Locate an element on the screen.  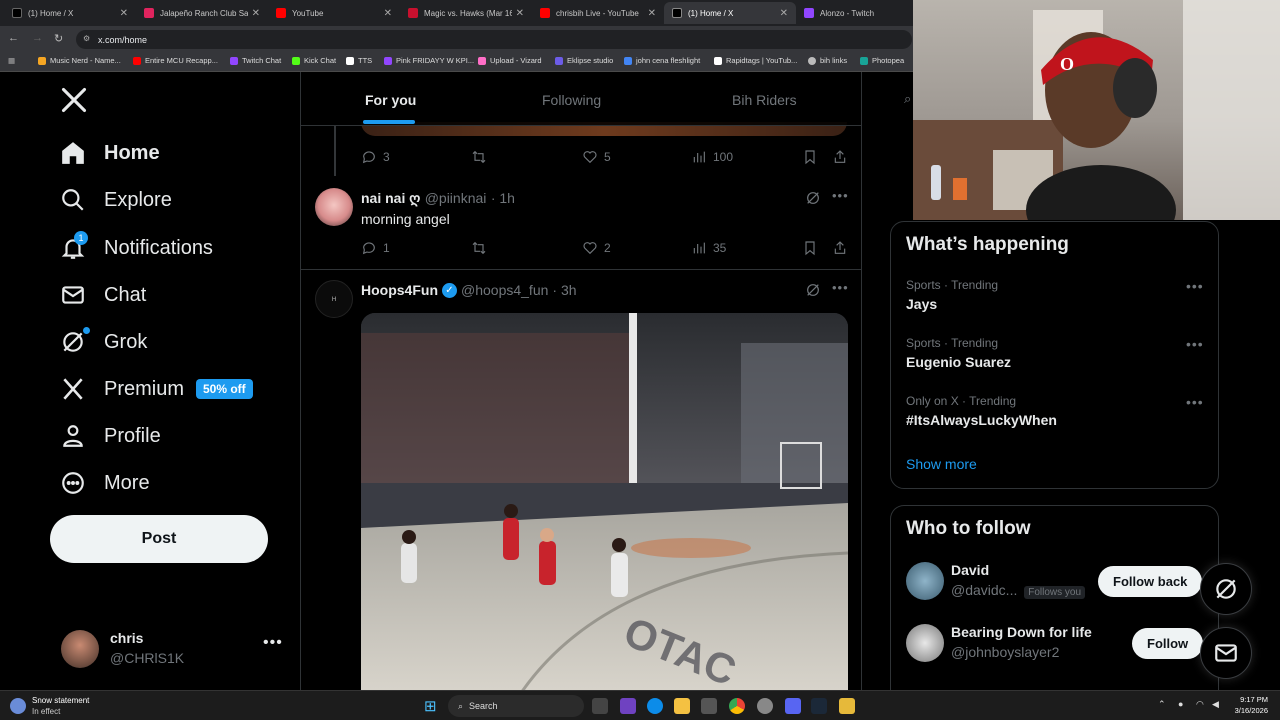
store-icon is located at coordinates (709, 706).